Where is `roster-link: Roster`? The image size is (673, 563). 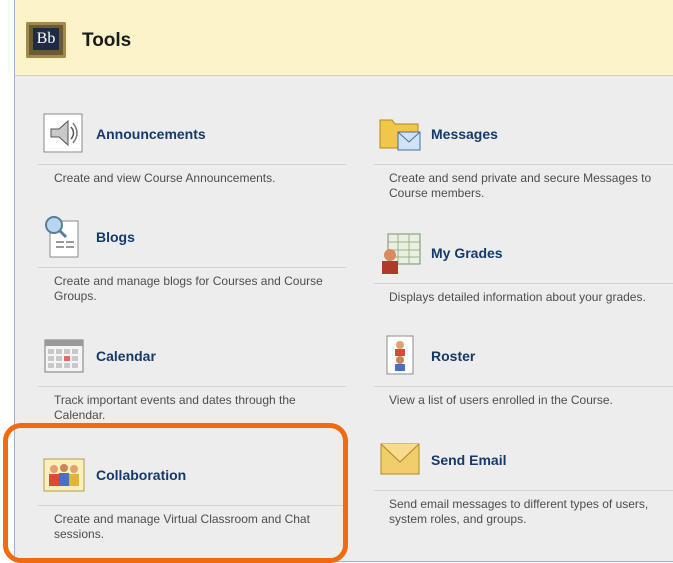
roster-link: Roster is located at coordinates (453, 356).